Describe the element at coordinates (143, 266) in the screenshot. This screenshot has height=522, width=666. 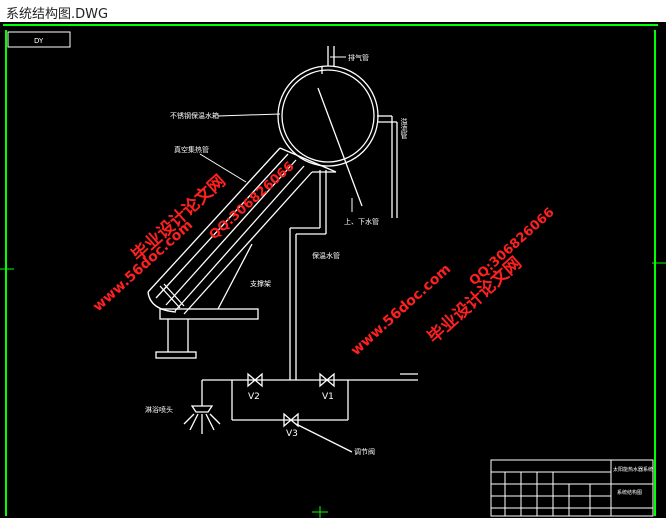
I see `watermark-site-left: www.56doc.com` at that location.